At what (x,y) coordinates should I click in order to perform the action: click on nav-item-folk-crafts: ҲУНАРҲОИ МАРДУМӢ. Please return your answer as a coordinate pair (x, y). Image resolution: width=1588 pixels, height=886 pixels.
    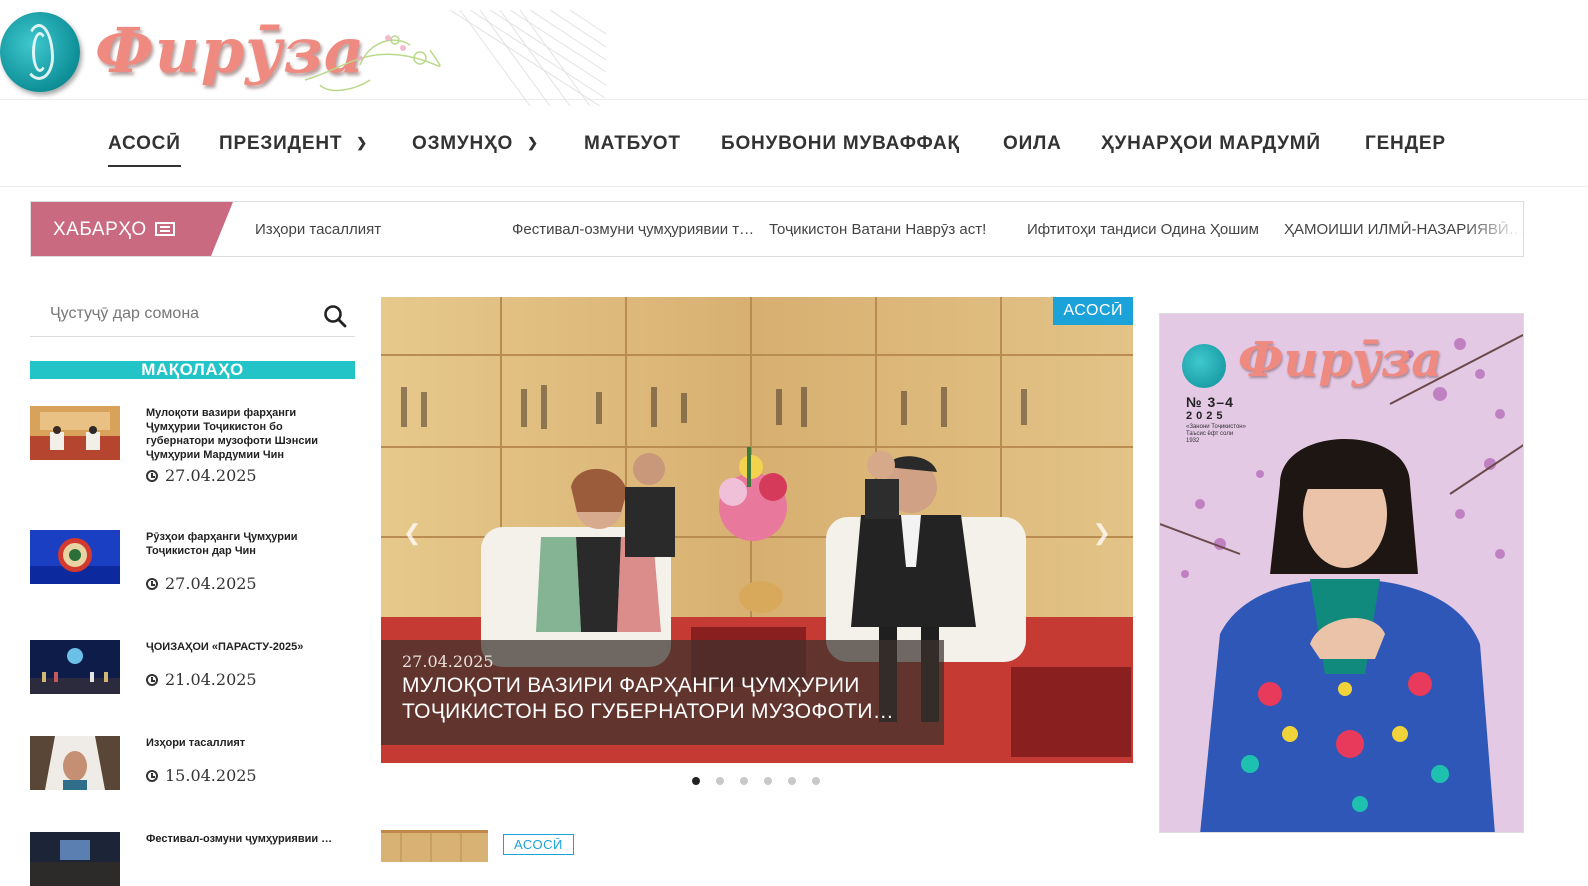
    Looking at the image, I should click on (1211, 144).